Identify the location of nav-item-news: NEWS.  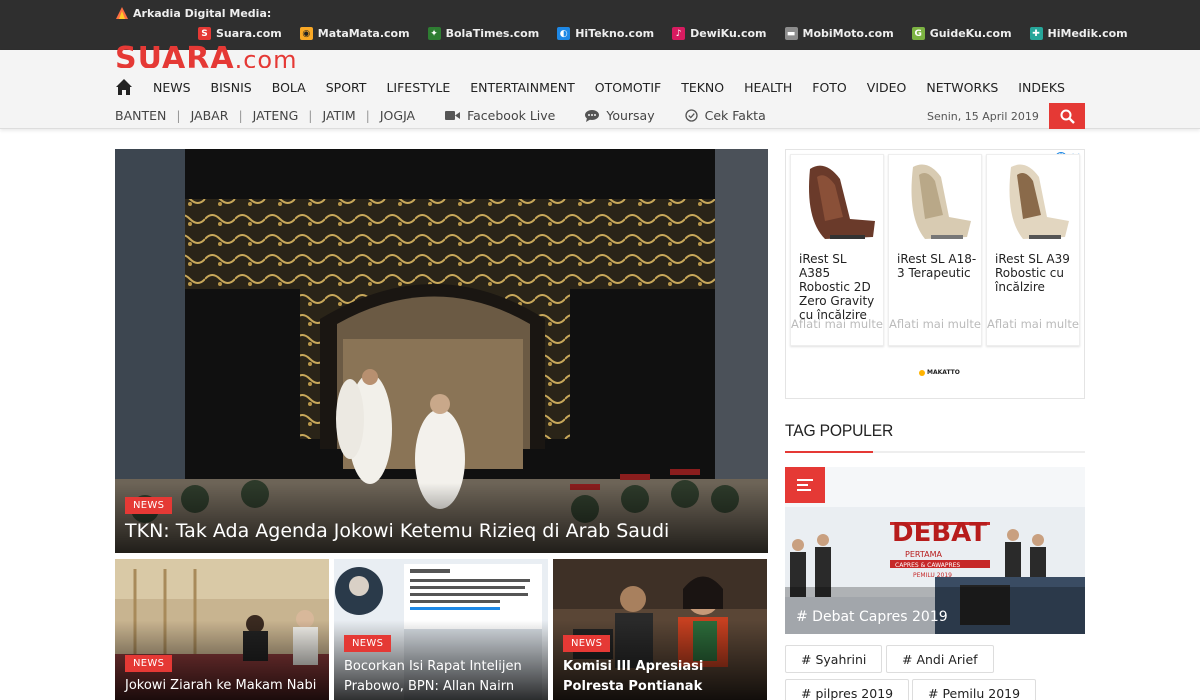
(172, 87).